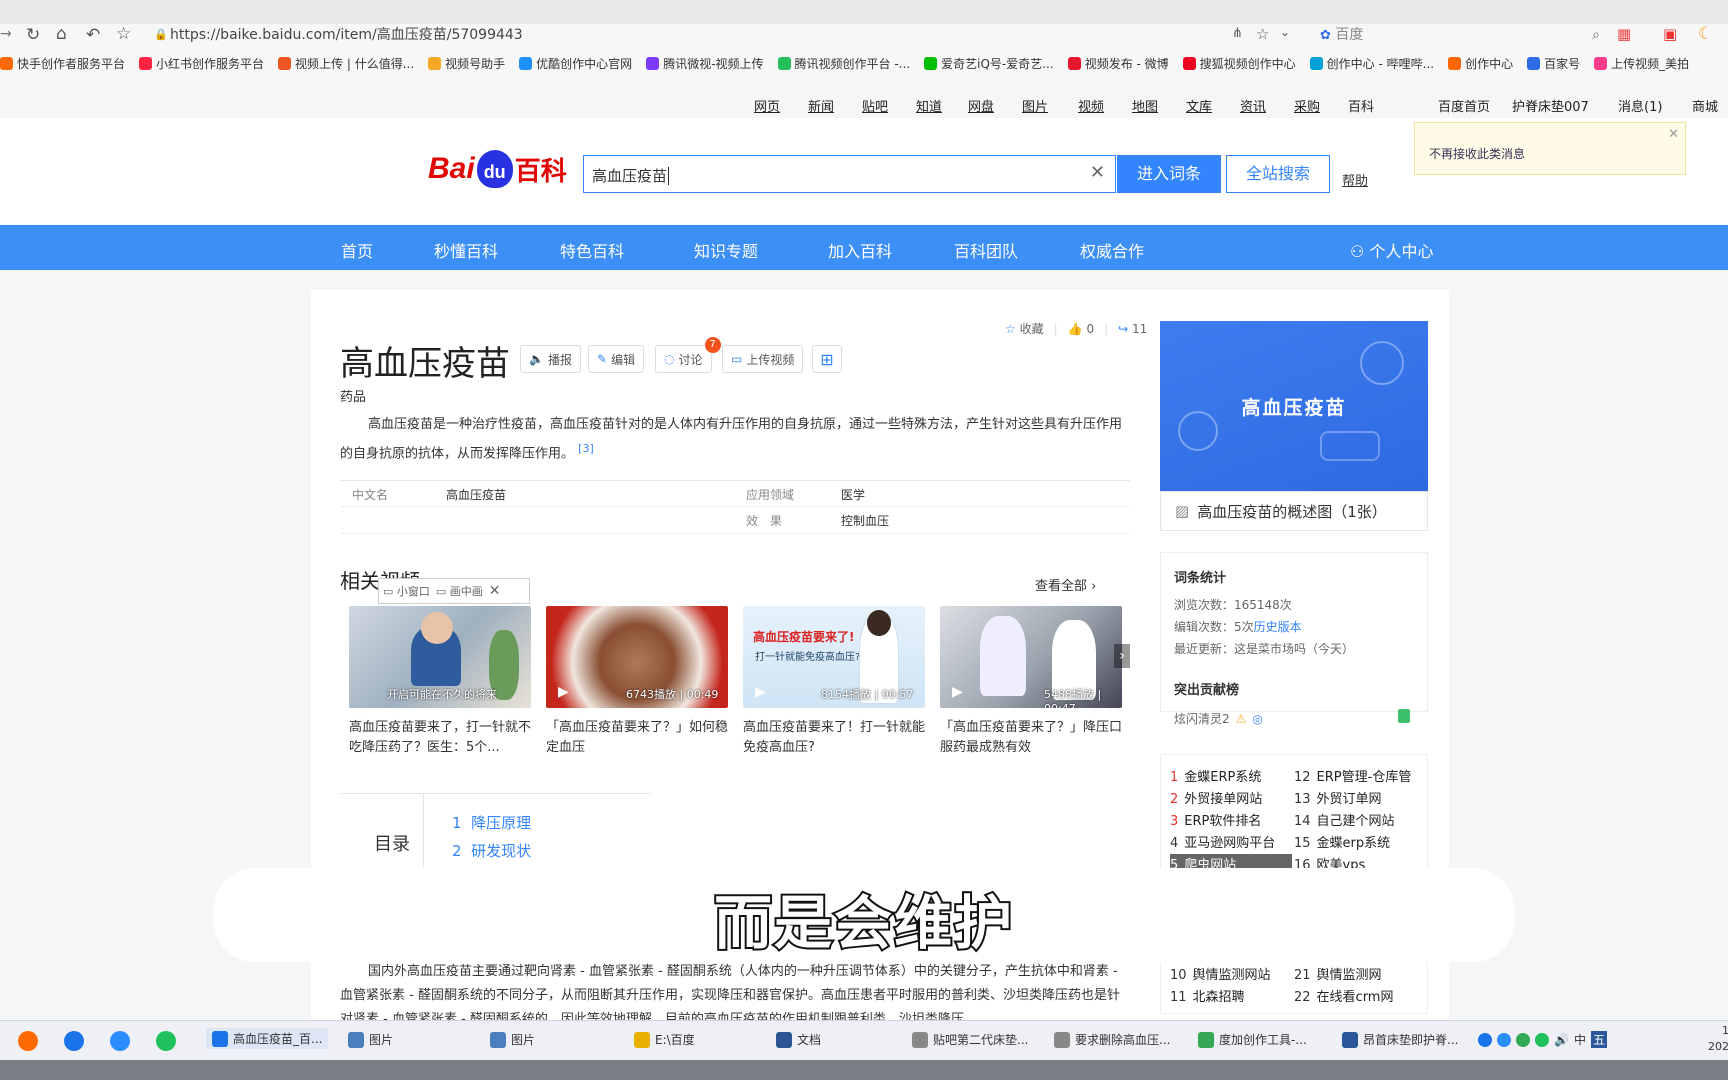 The width and height of the screenshot is (1728, 1080). I want to click on mini-window-button: ▭ 小窗口, so click(406, 591).